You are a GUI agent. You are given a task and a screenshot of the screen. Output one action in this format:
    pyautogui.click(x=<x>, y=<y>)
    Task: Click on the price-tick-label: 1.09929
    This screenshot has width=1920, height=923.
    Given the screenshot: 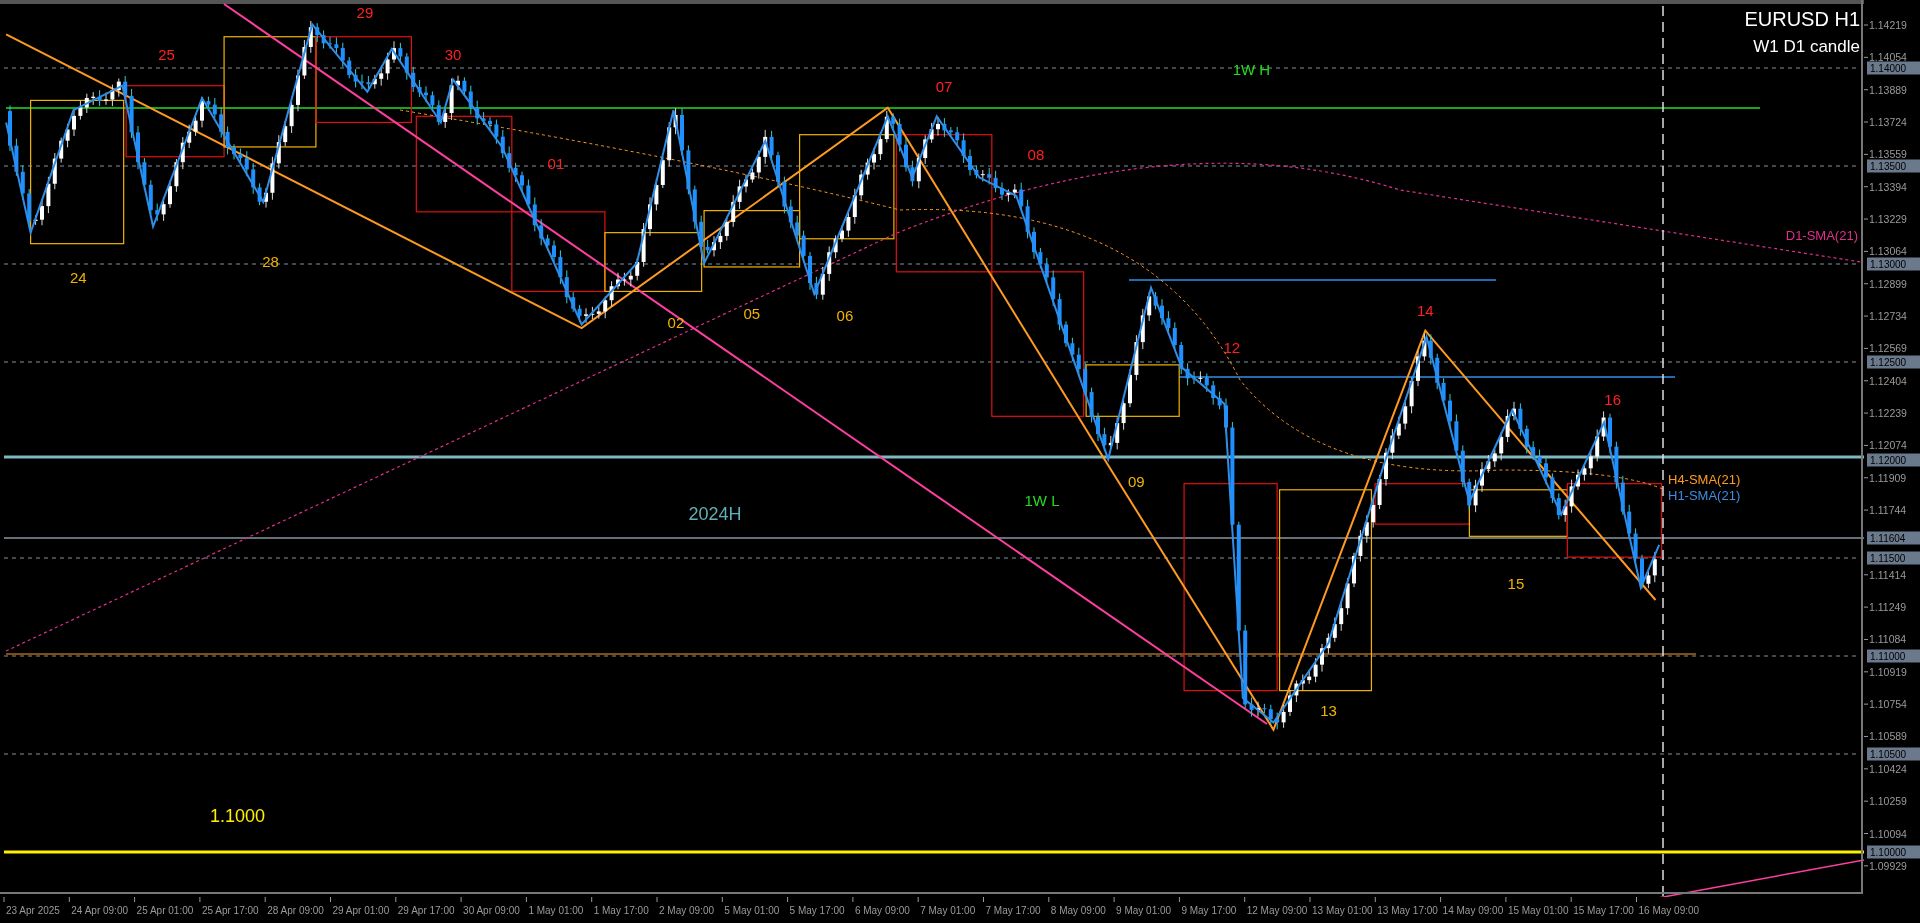 What is the action you would take?
    pyautogui.click(x=1888, y=865)
    